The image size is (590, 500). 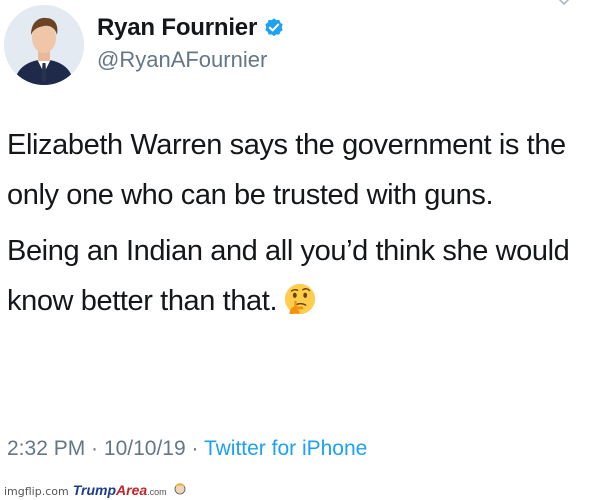 I want to click on avatar, so click(x=44, y=45).